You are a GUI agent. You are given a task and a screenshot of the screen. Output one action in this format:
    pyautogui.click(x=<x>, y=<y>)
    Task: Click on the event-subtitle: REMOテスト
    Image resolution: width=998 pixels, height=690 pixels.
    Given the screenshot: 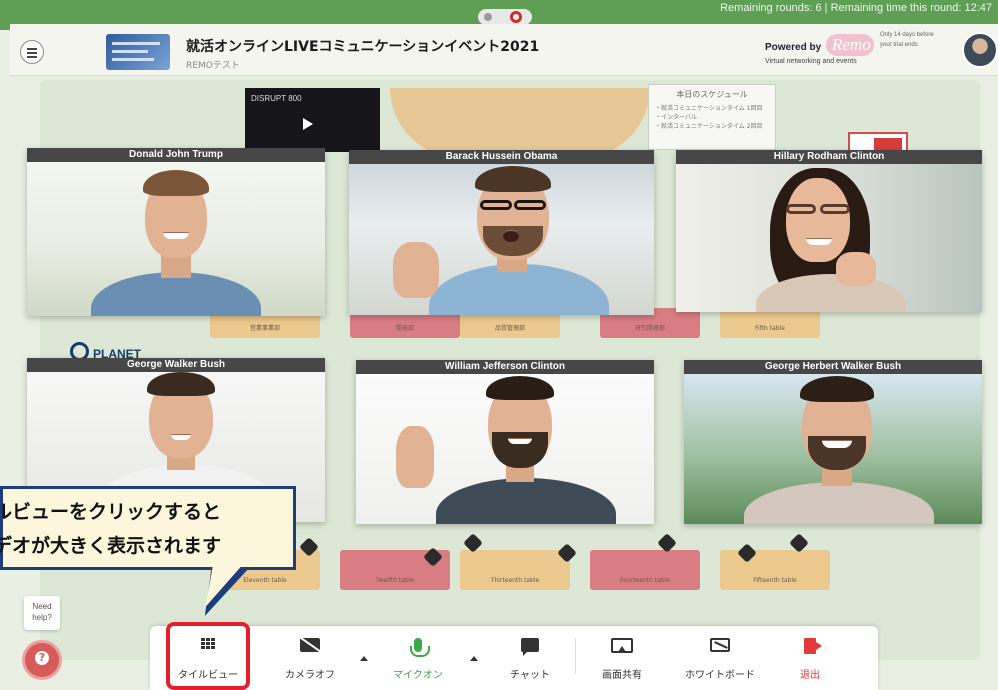 What is the action you would take?
    pyautogui.click(x=213, y=66)
    